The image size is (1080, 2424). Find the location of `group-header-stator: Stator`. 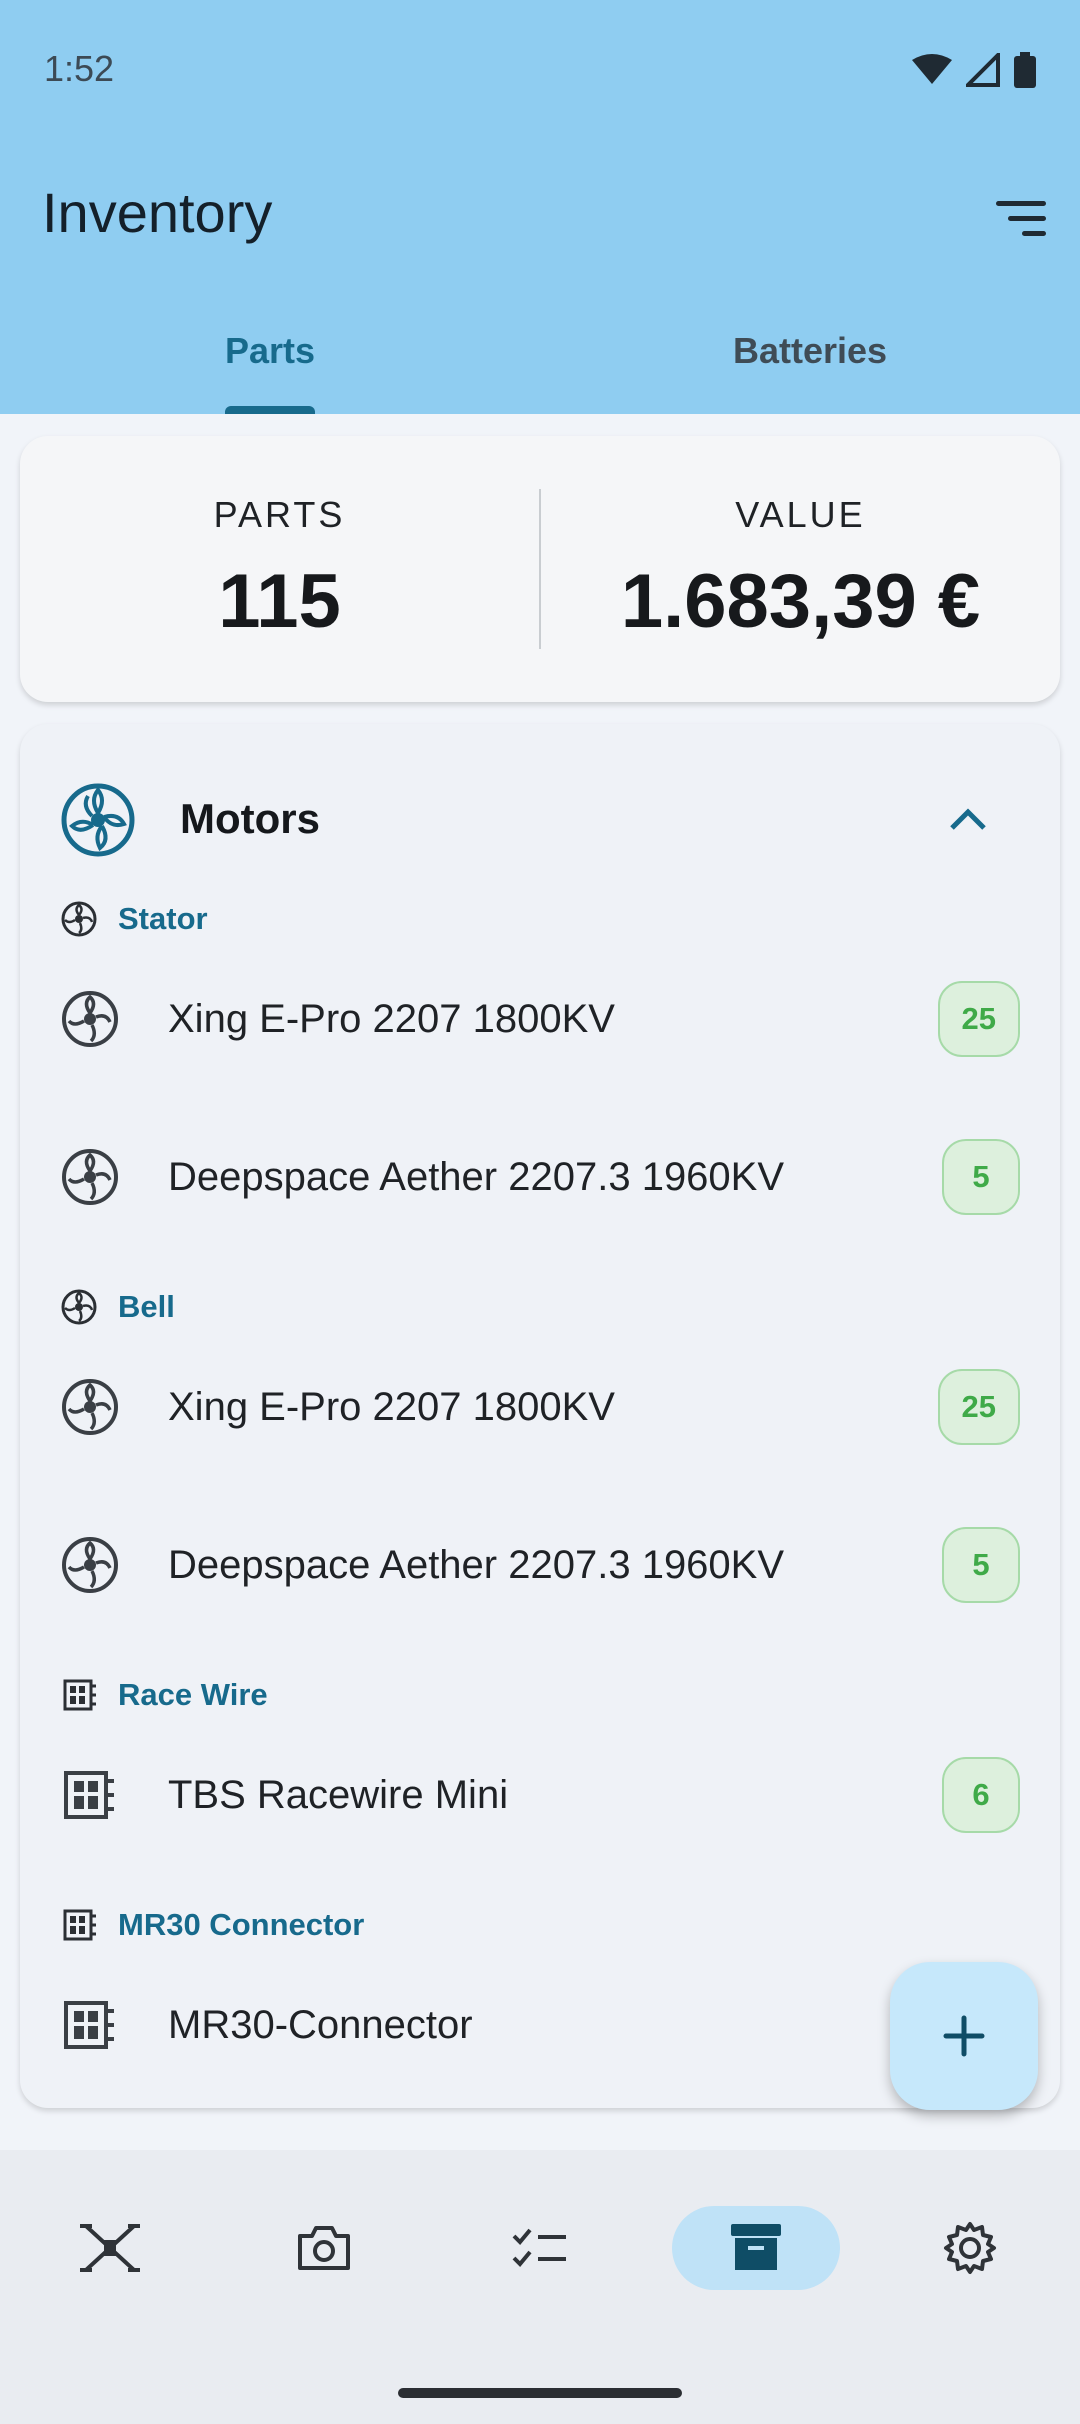

group-header-stator: Stator is located at coordinates (134, 919).